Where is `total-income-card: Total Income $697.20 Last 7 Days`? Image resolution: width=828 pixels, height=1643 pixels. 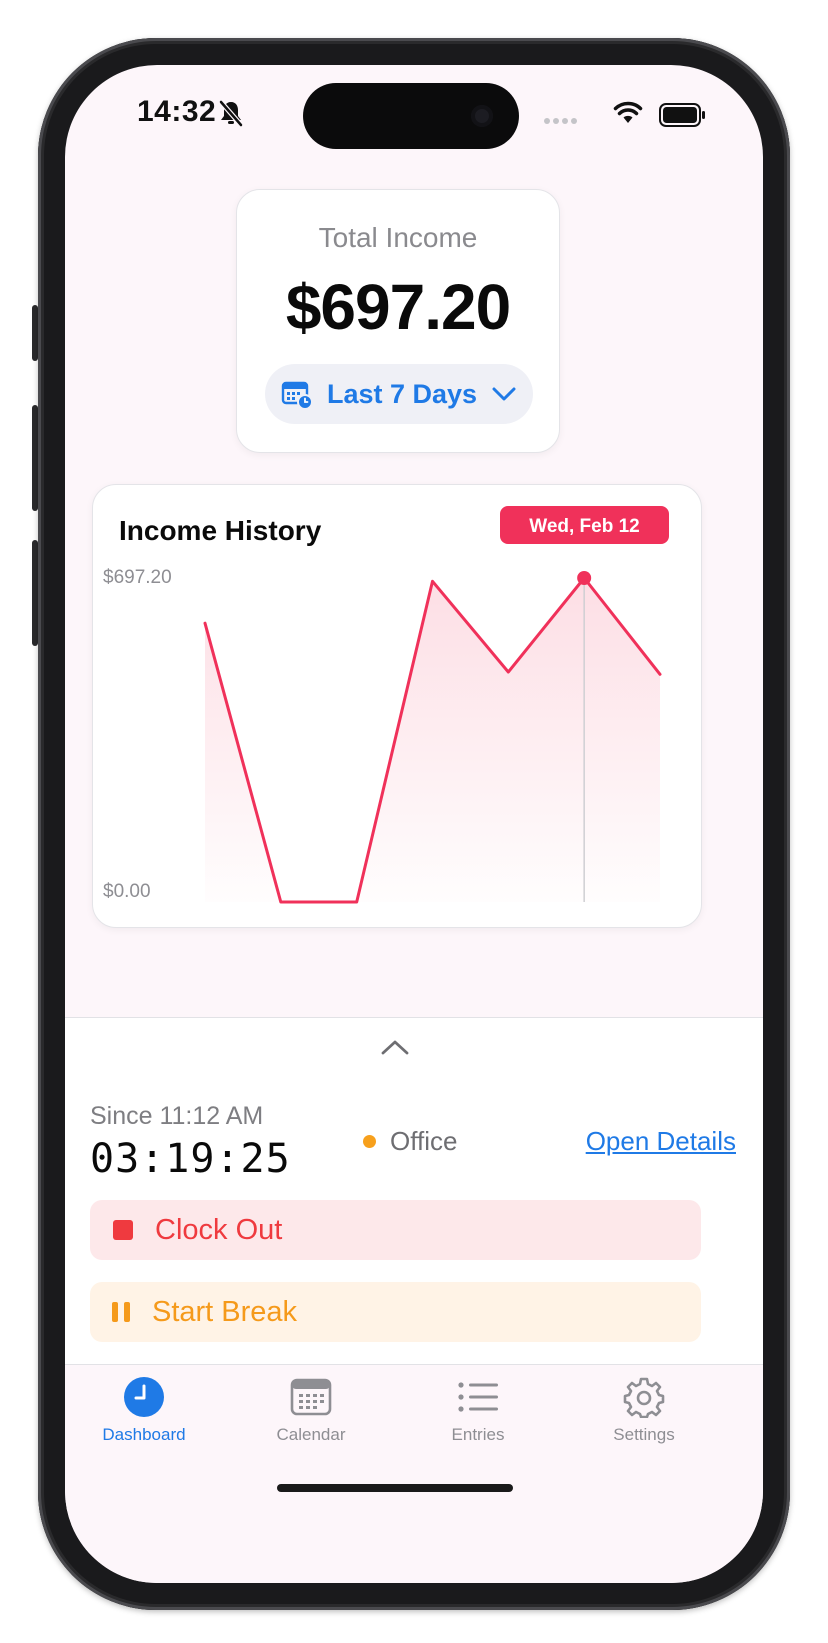 total-income-card: Total Income $697.20 Last 7 Days is located at coordinates (398, 321).